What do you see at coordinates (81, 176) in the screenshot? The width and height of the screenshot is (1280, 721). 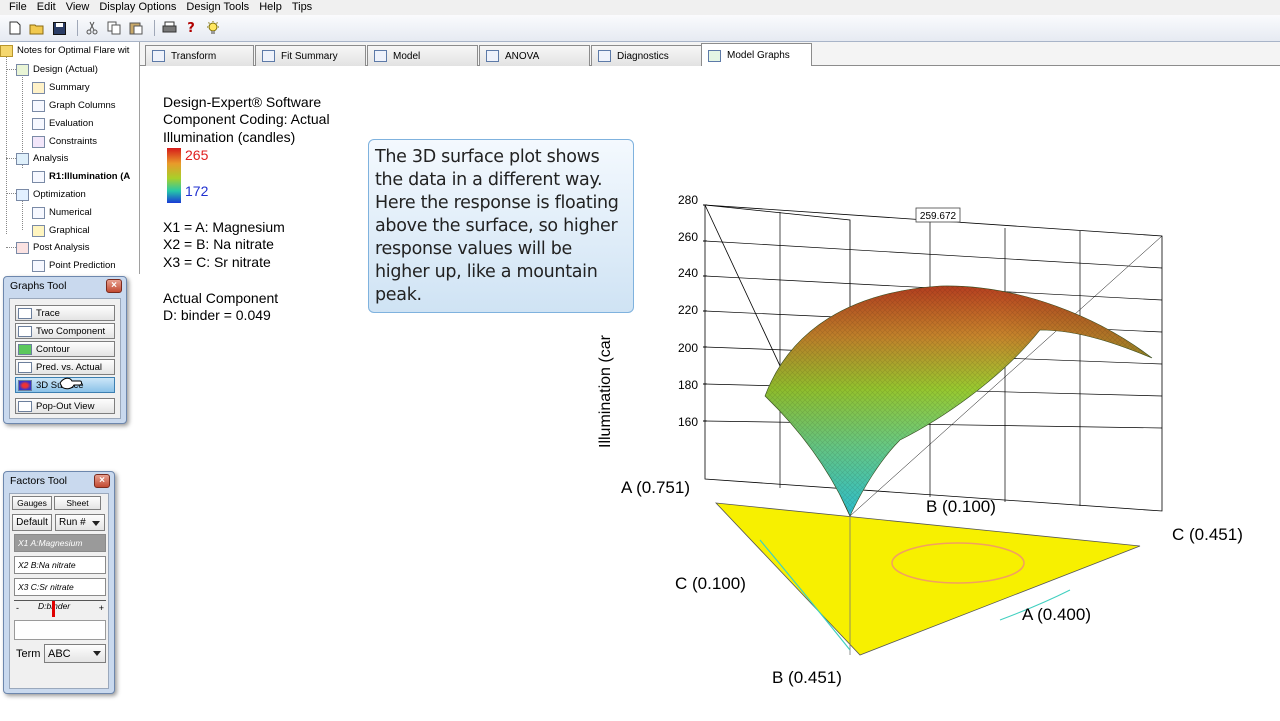 I see `tree-item-response-illumination: R1:Illumination (A` at bounding box center [81, 176].